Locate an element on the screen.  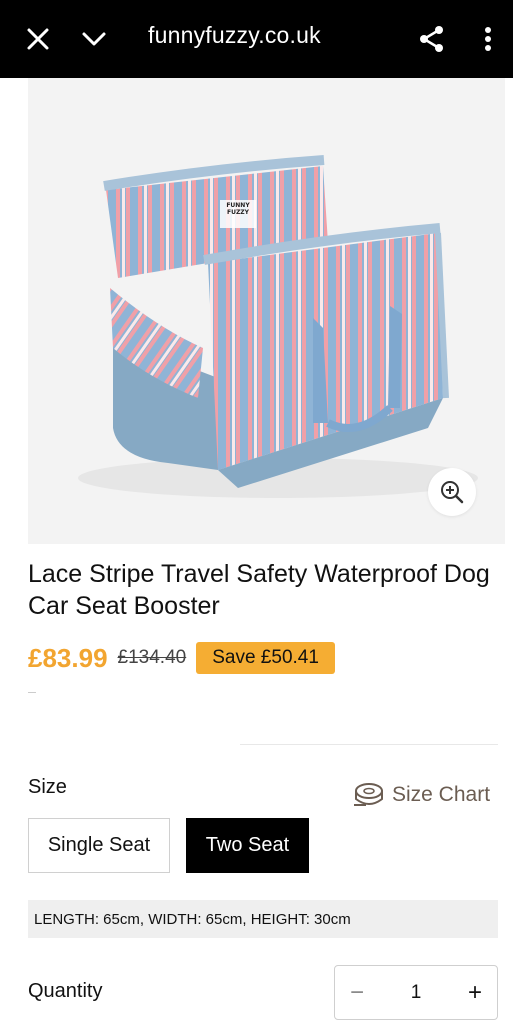
size-option-two-seat: Two Seat is located at coordinates (247, 845).